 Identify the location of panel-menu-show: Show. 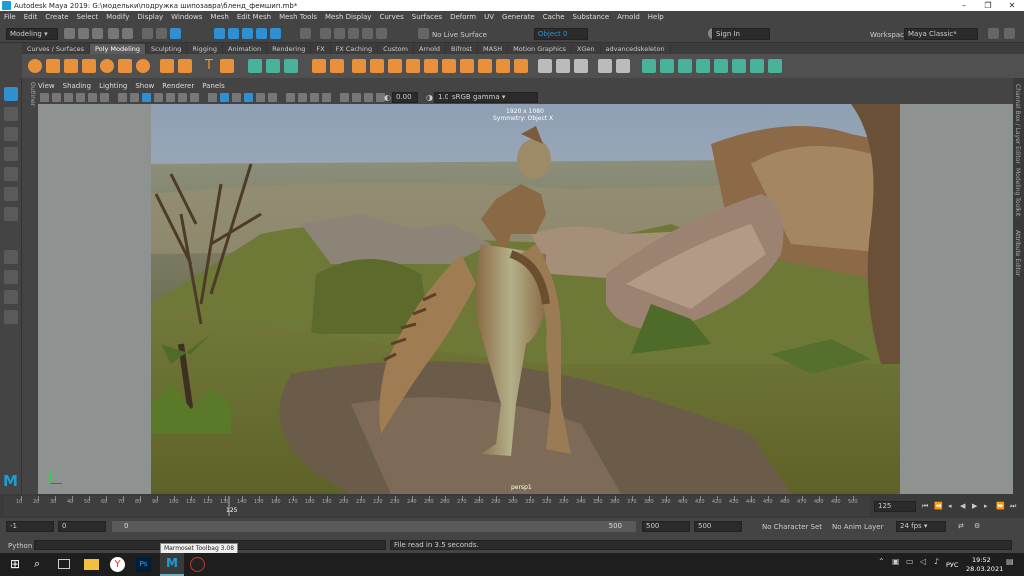
(144, 87).